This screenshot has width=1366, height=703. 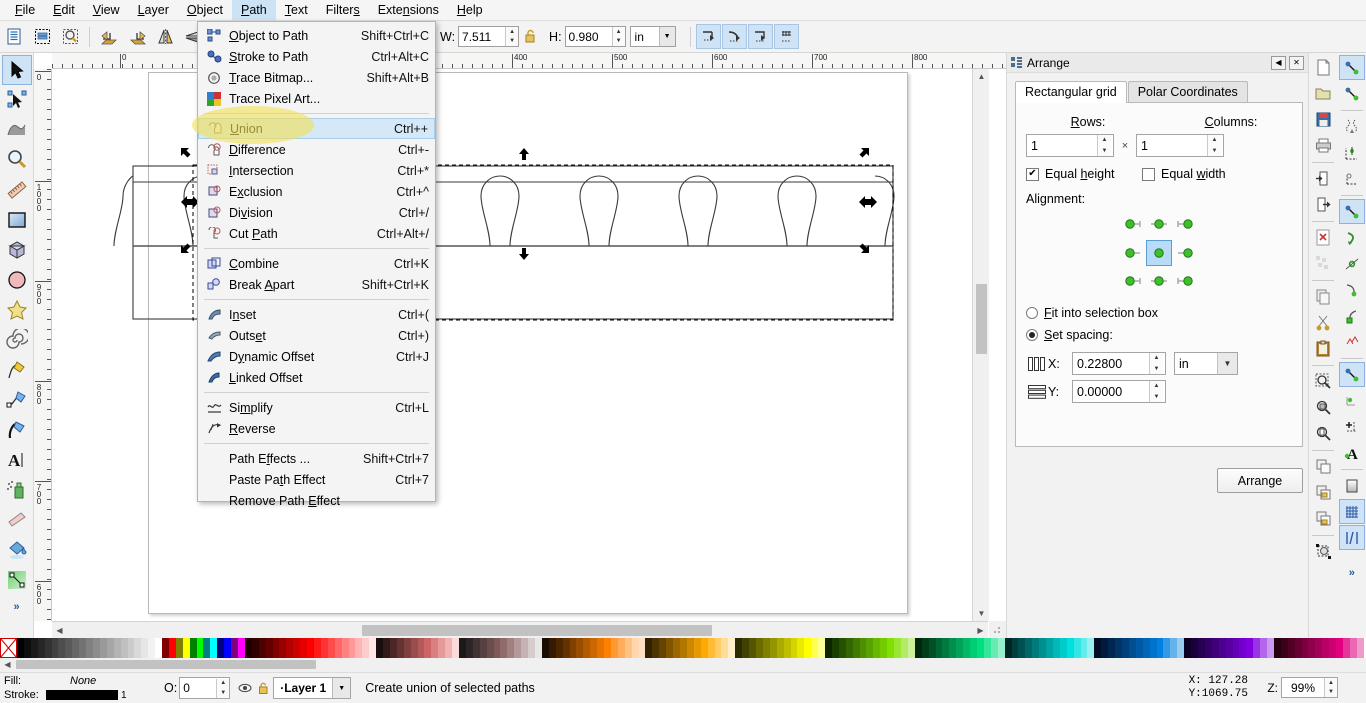 I want to click on zoom-selection-icon, so click(x=1323, y=381).